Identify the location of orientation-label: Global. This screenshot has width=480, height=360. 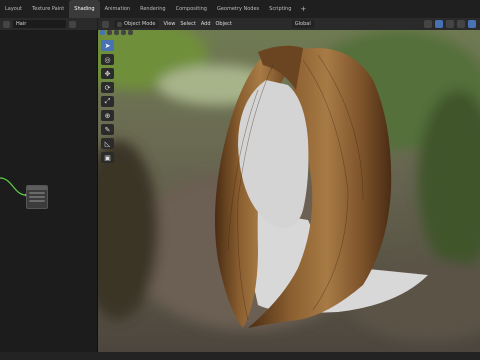
(302, 24).